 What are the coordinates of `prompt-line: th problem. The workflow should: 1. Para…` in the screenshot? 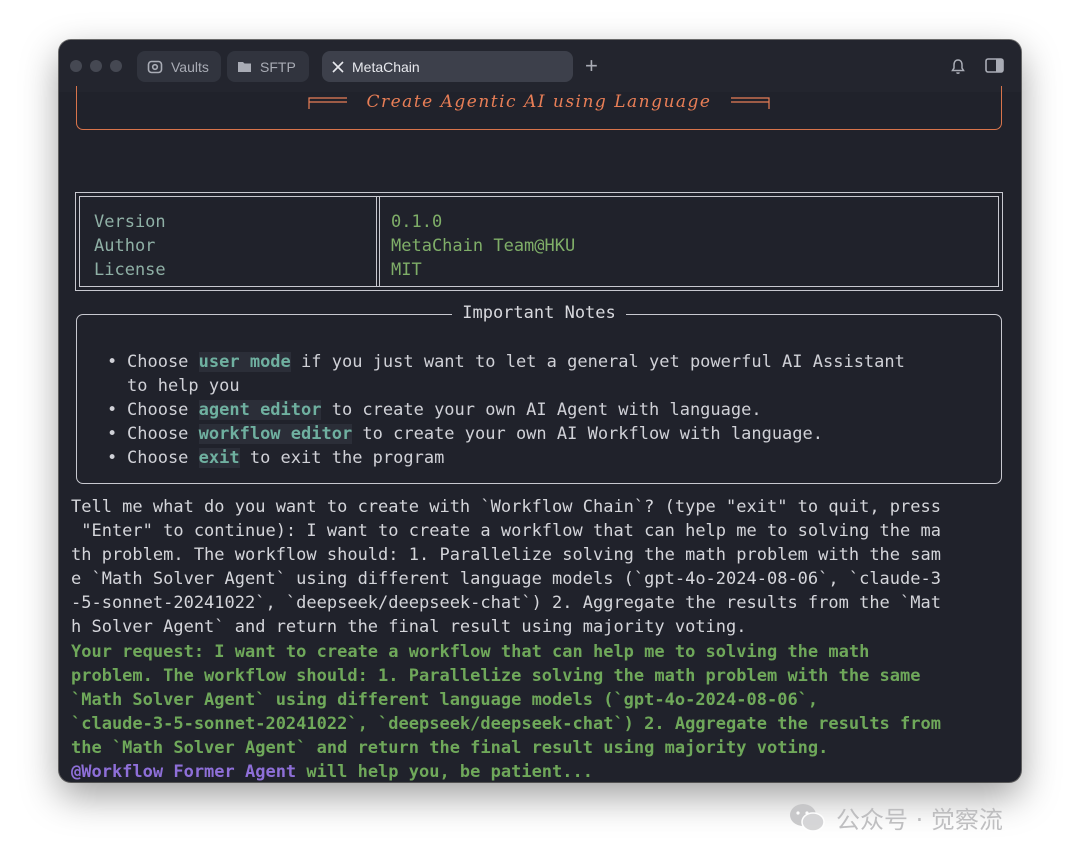 It's located at (506, 555).